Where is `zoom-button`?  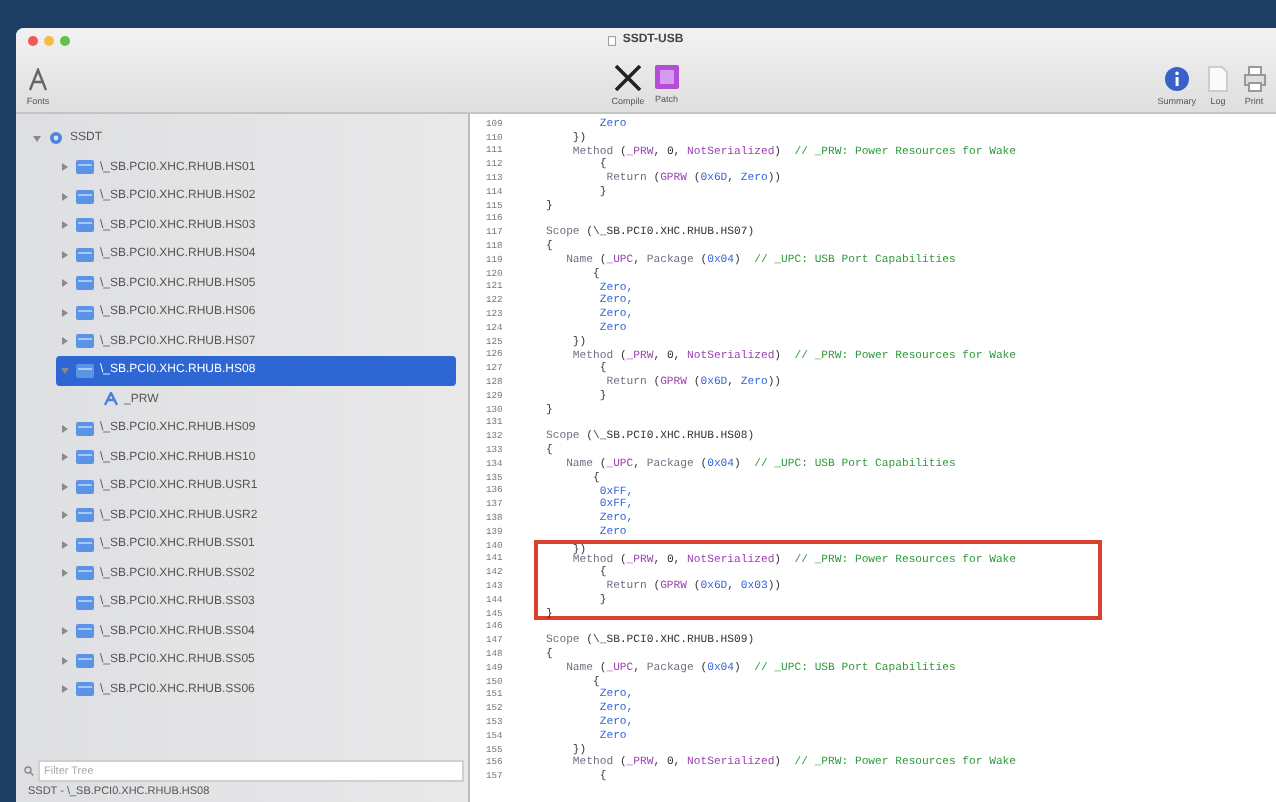
zoom-button is located at coordinates (65, 41).